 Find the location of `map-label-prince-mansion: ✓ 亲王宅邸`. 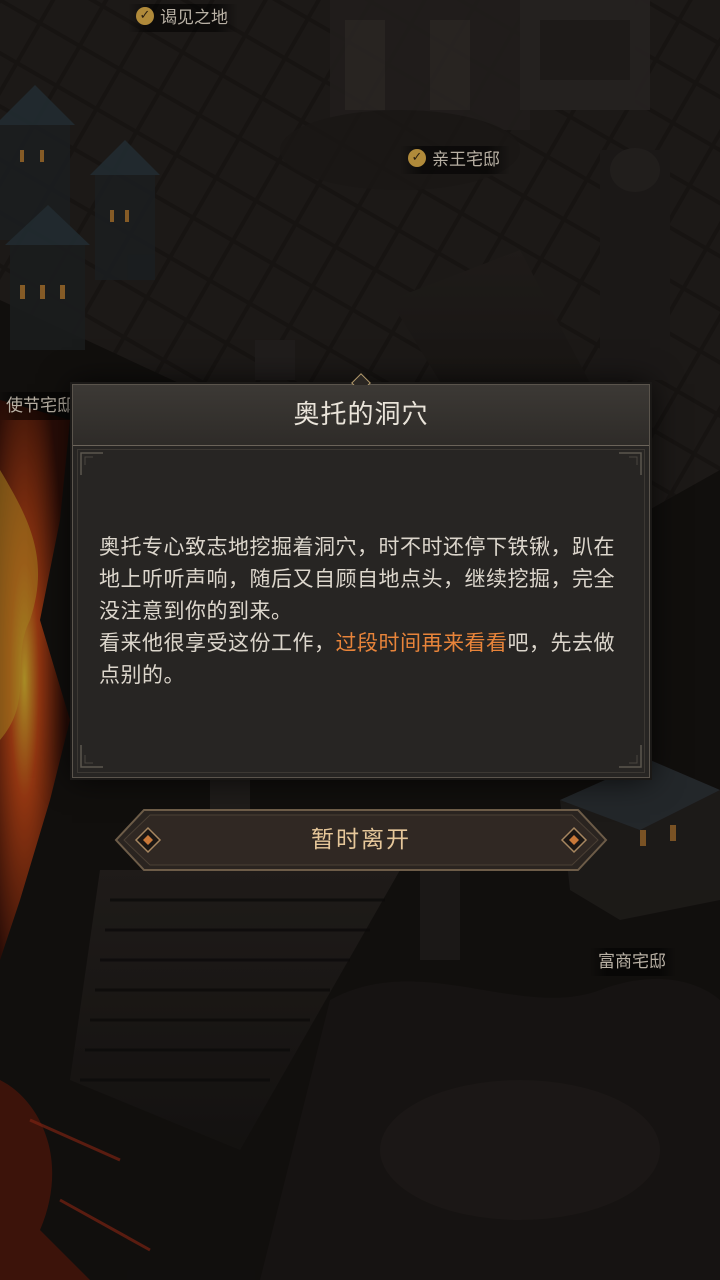

map-label-prince-mansion: ✓ 亲王宅邸 is located at coordinates (455, 160).